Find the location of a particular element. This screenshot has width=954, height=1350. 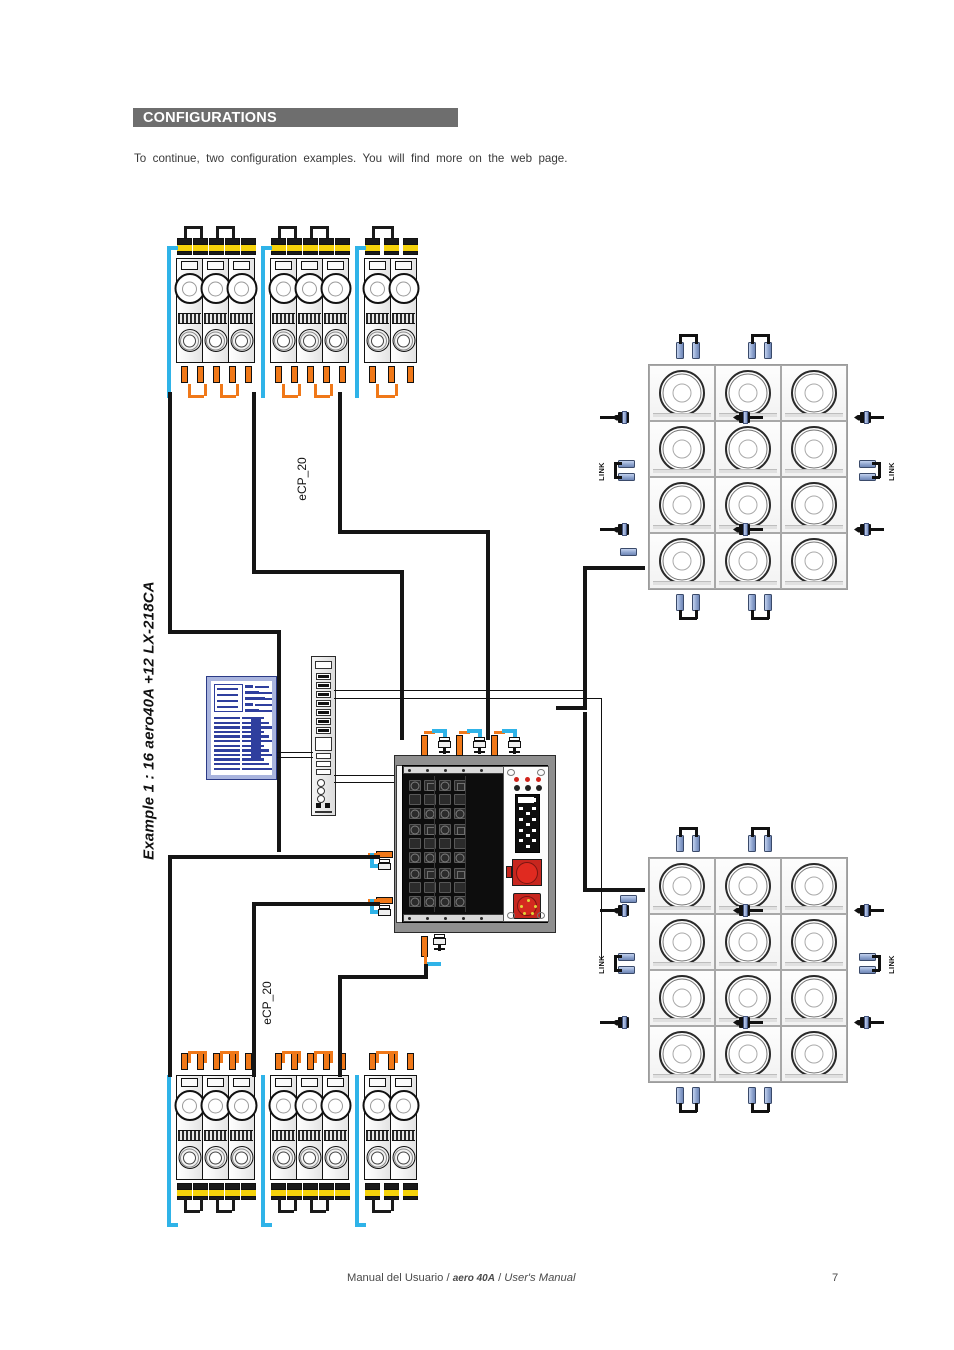

connector-body is located at coordinates (439, 941).